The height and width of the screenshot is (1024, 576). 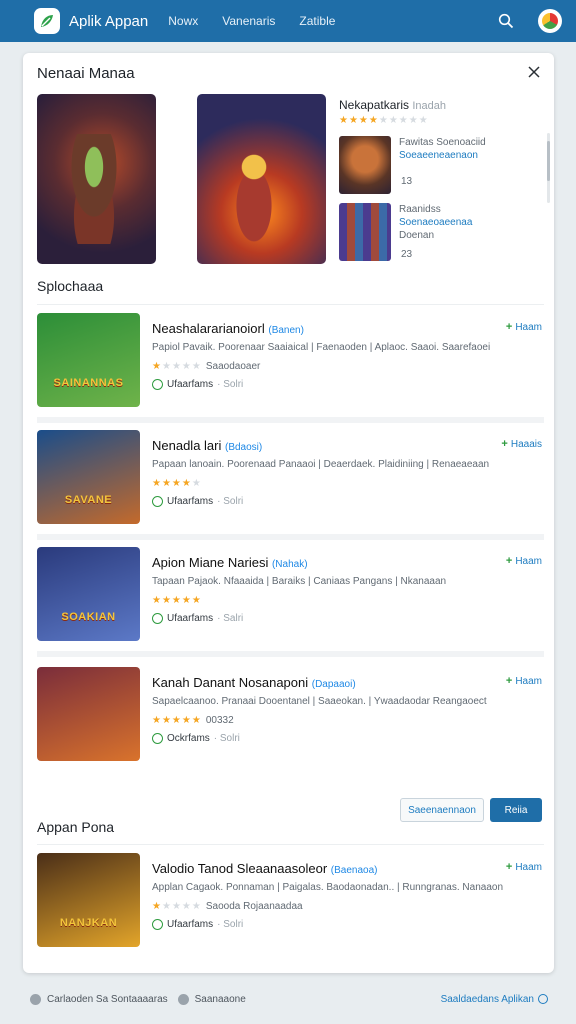 I want to click on app-badge: + Haaais, so click(x=521, y=444).